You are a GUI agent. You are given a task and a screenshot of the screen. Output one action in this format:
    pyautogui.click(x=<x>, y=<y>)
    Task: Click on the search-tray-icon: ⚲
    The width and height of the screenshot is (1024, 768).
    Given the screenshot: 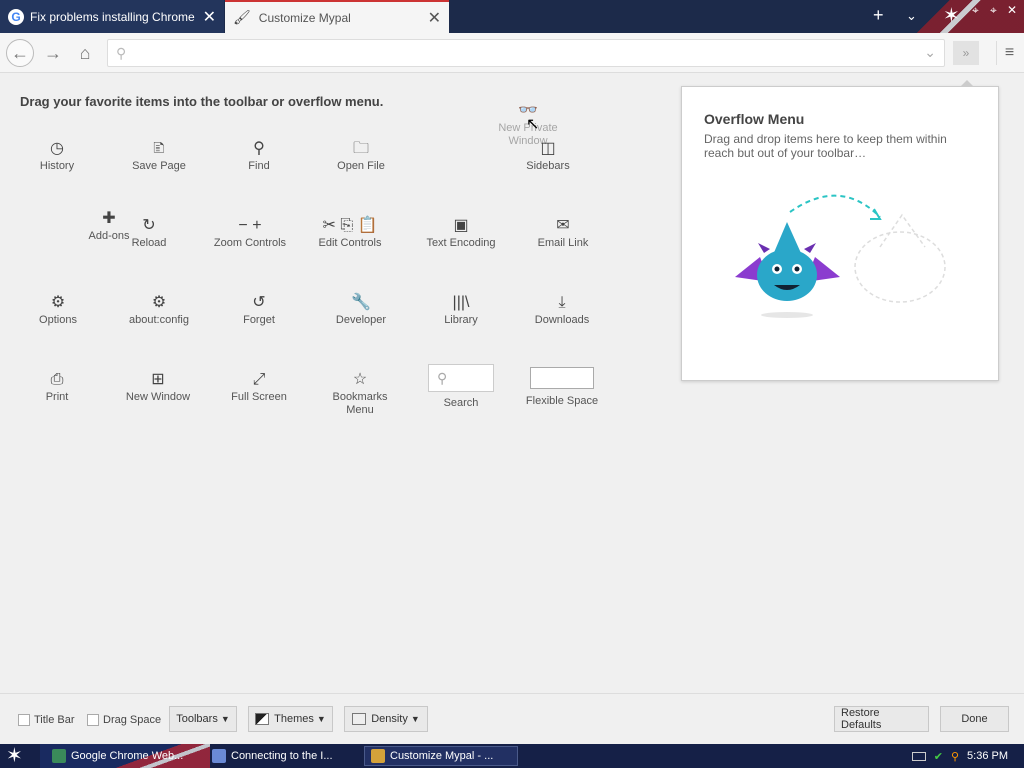 What is the action you would take?
    pyautogui.click(x=955, y=756)
    